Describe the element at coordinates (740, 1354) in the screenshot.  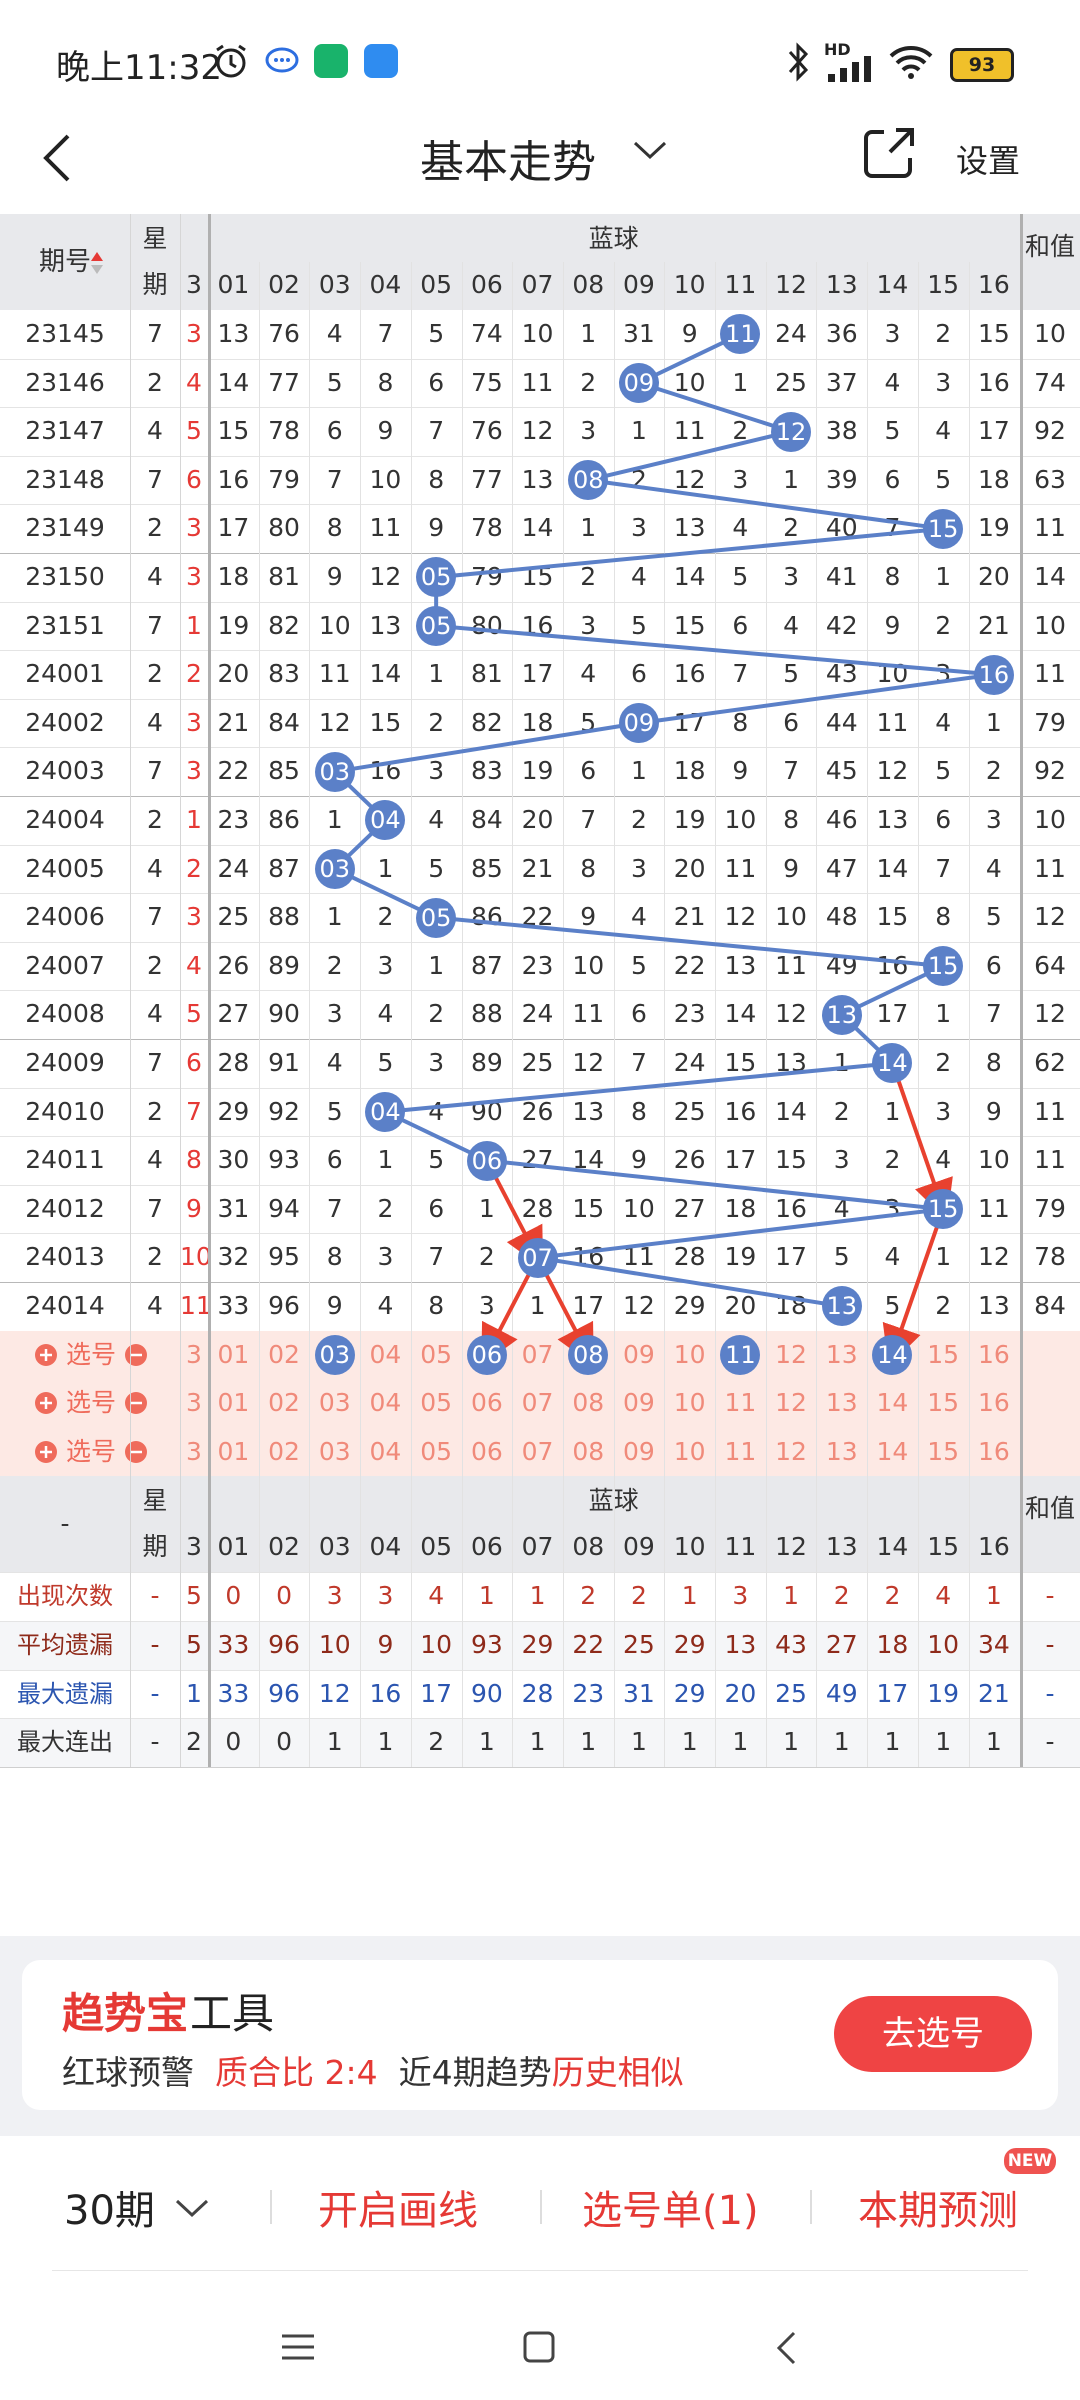
I see `selected-ball: 11` at that location.